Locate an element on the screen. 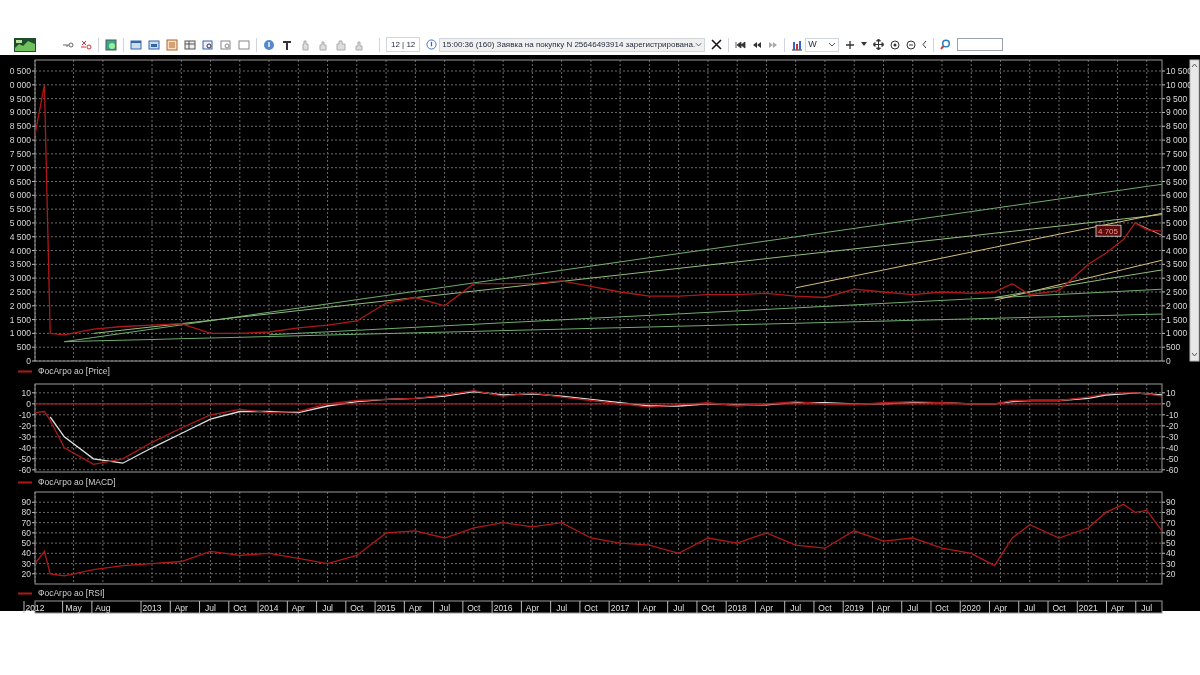  axis-label: -60 is located at coordinates (1172, 469).